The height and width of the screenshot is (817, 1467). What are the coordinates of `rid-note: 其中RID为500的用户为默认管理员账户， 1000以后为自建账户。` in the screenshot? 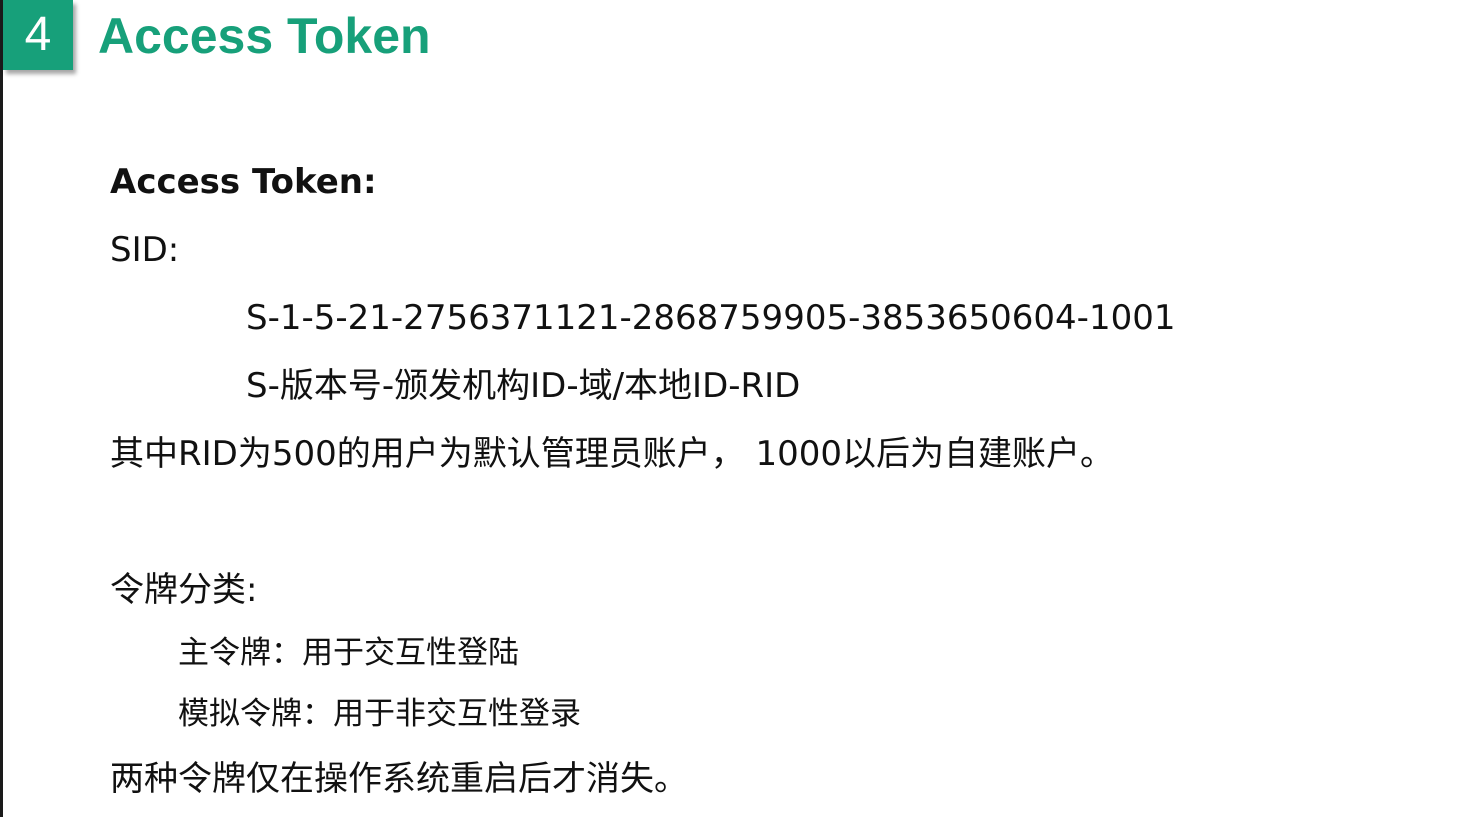 It's located at (612, 454).